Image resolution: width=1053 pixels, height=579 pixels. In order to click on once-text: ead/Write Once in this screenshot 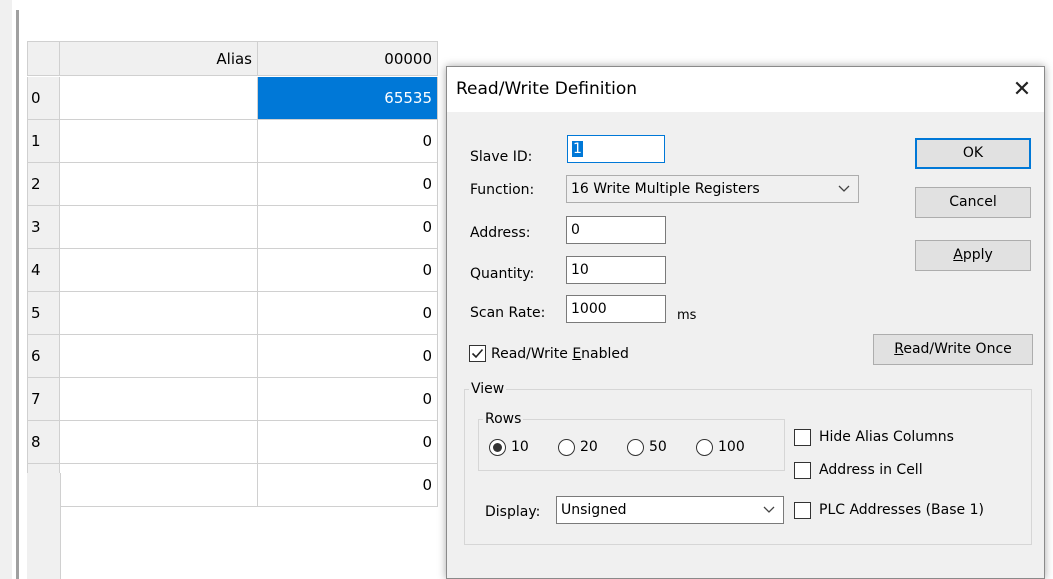, I will do `click(957, 349)`.